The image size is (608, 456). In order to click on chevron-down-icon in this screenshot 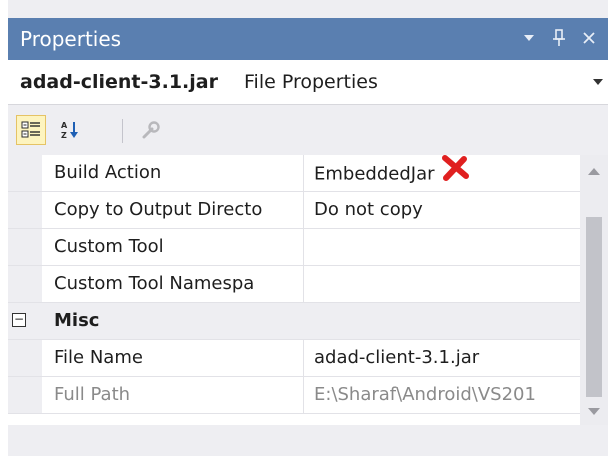, I will do `click(598, 82)`.